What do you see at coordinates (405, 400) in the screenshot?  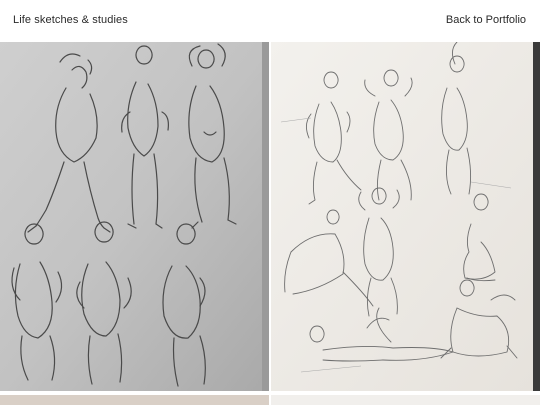 I see `gallery-image-next-right` at bounding box center [405, 400].